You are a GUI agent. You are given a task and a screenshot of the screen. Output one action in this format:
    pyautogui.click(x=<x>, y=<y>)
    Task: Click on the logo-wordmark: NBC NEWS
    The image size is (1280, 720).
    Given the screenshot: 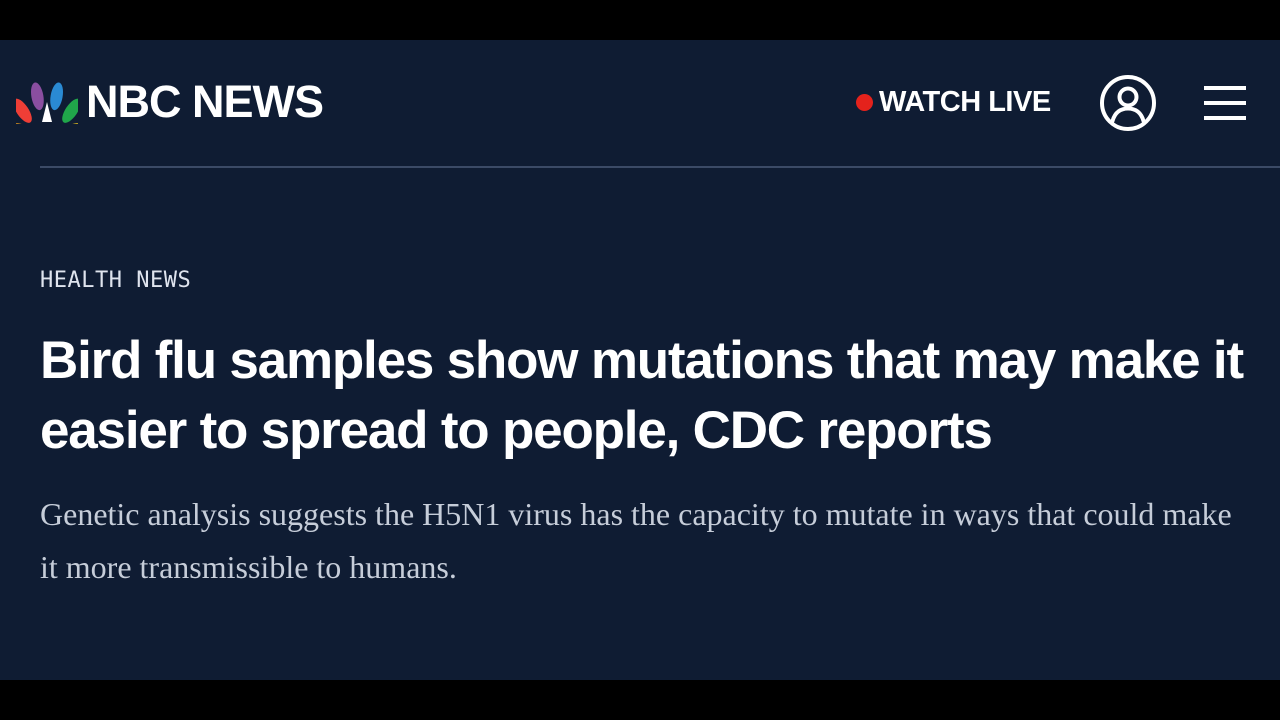 What is the action you would take?
    pyautogui.click(x=205, y=101)
    